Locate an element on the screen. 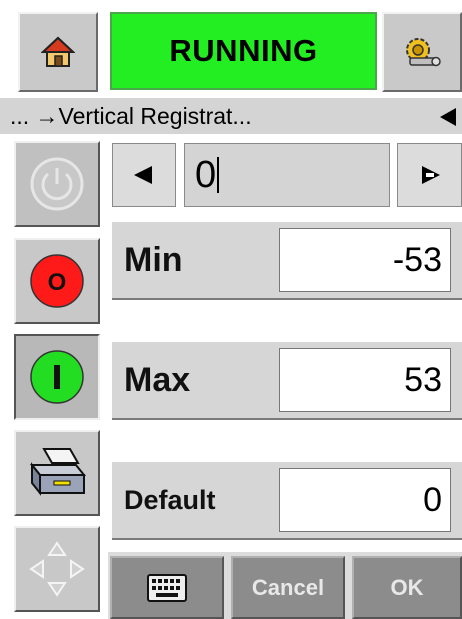 The height and width of the screenshot is (619, 462). start-button is located at coordinates (57, 377).